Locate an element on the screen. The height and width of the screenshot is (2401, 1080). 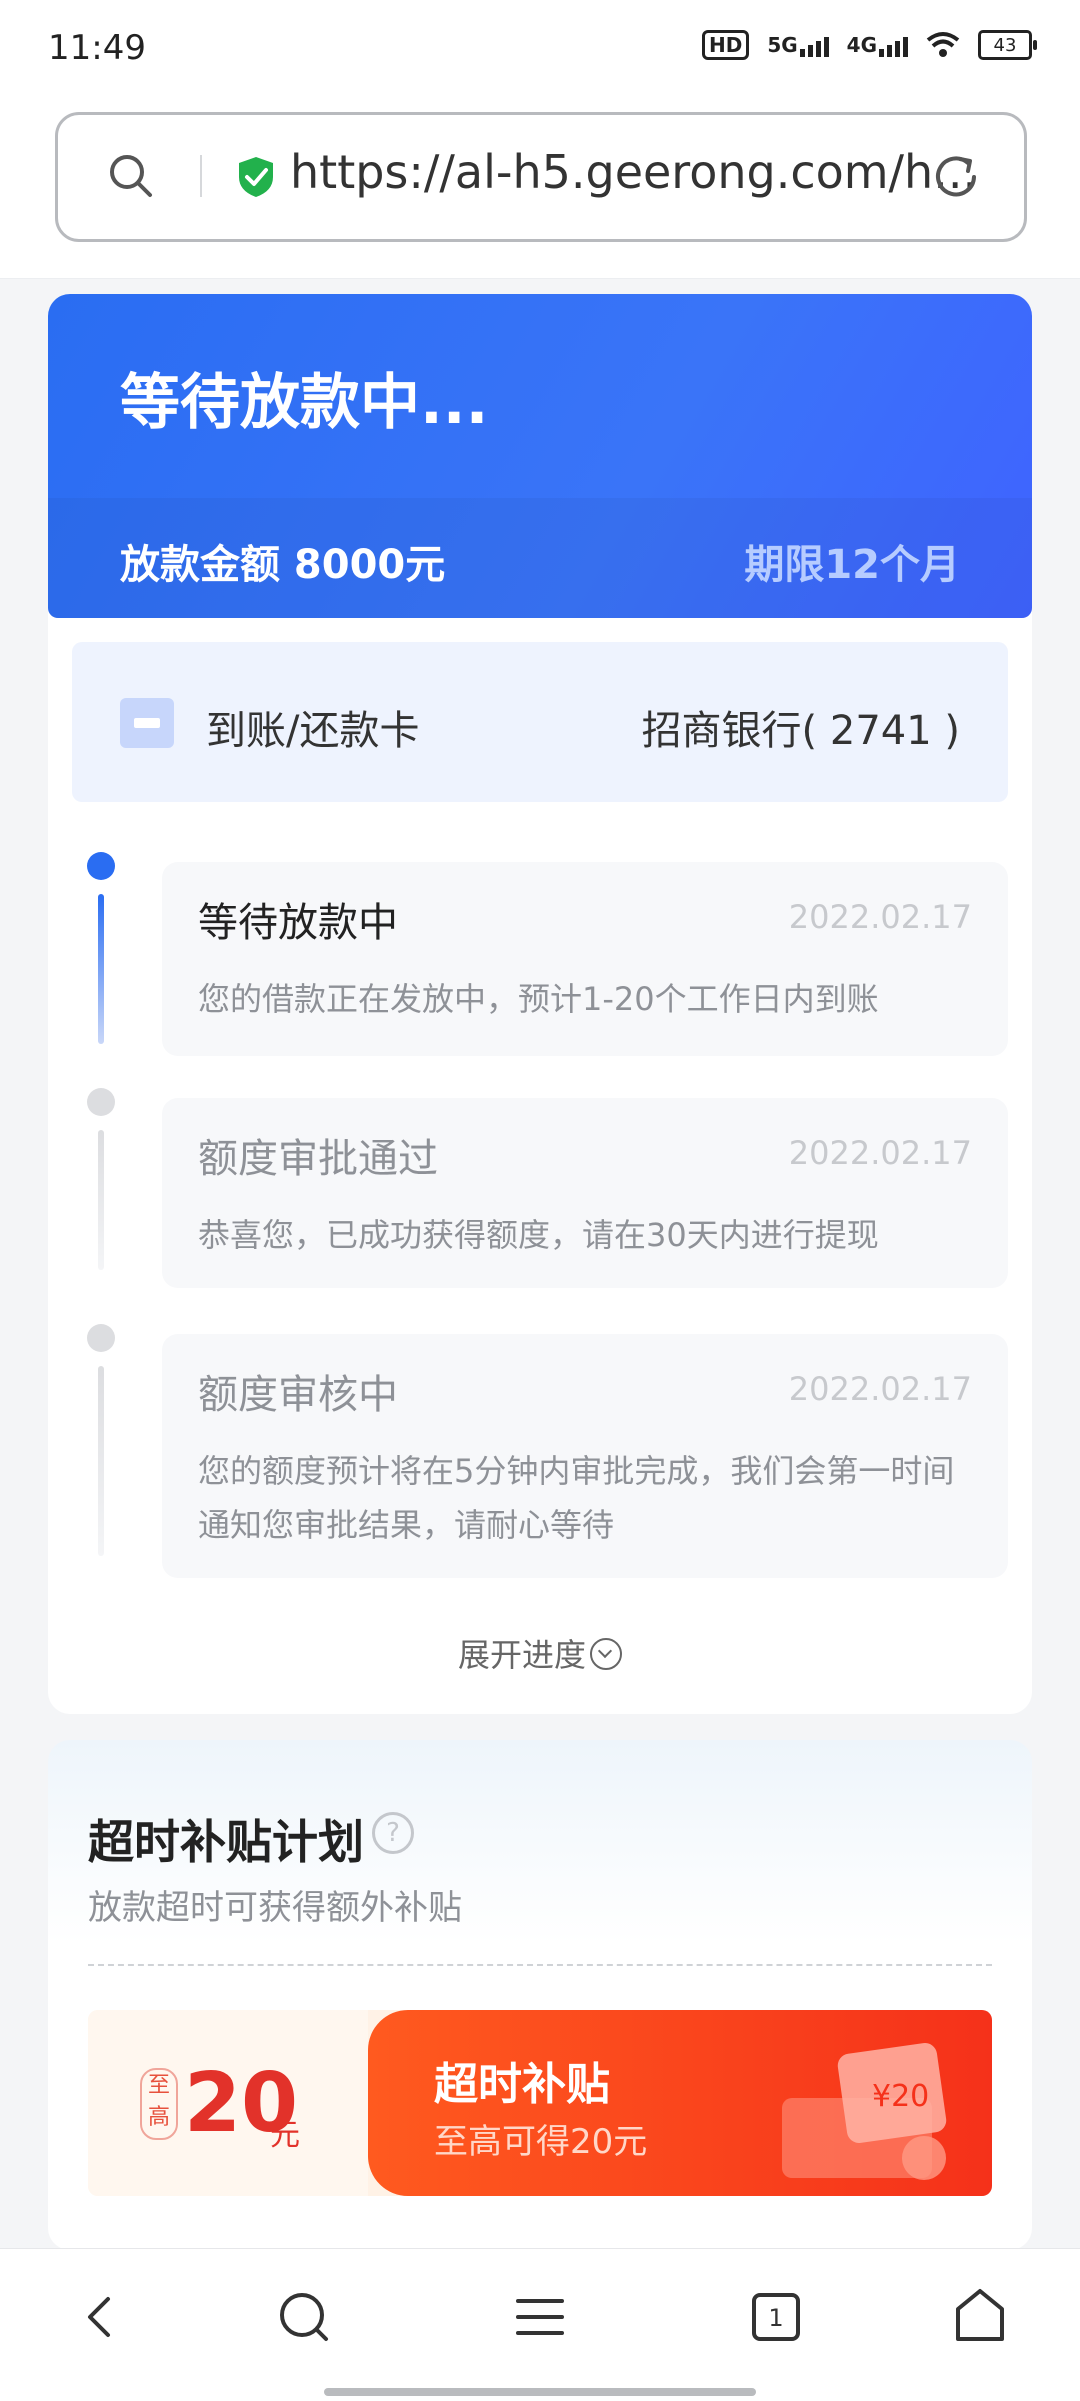
timeline-desc: 您的借款正在发放中，预计1-20个工作日内到账 is located at coordinates (538, 999).